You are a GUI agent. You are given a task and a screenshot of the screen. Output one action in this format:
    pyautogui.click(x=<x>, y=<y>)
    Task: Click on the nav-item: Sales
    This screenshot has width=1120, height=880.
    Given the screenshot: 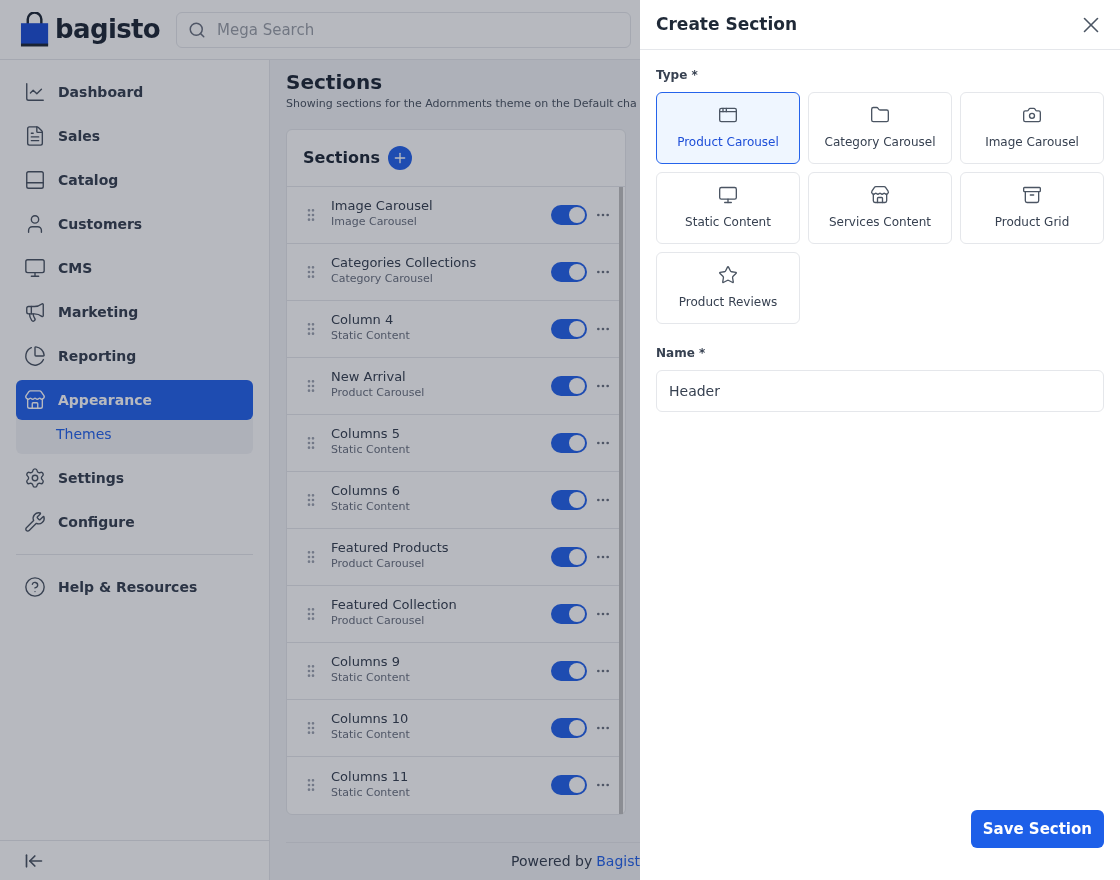 What is the action you would take?
    pyautogui.click(x=134, y=136)
    